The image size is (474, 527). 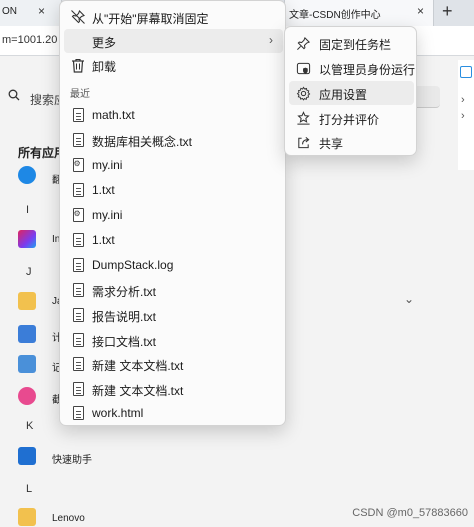 I want to click on submenu-item-label: 共享, so click(x=331, y=144).